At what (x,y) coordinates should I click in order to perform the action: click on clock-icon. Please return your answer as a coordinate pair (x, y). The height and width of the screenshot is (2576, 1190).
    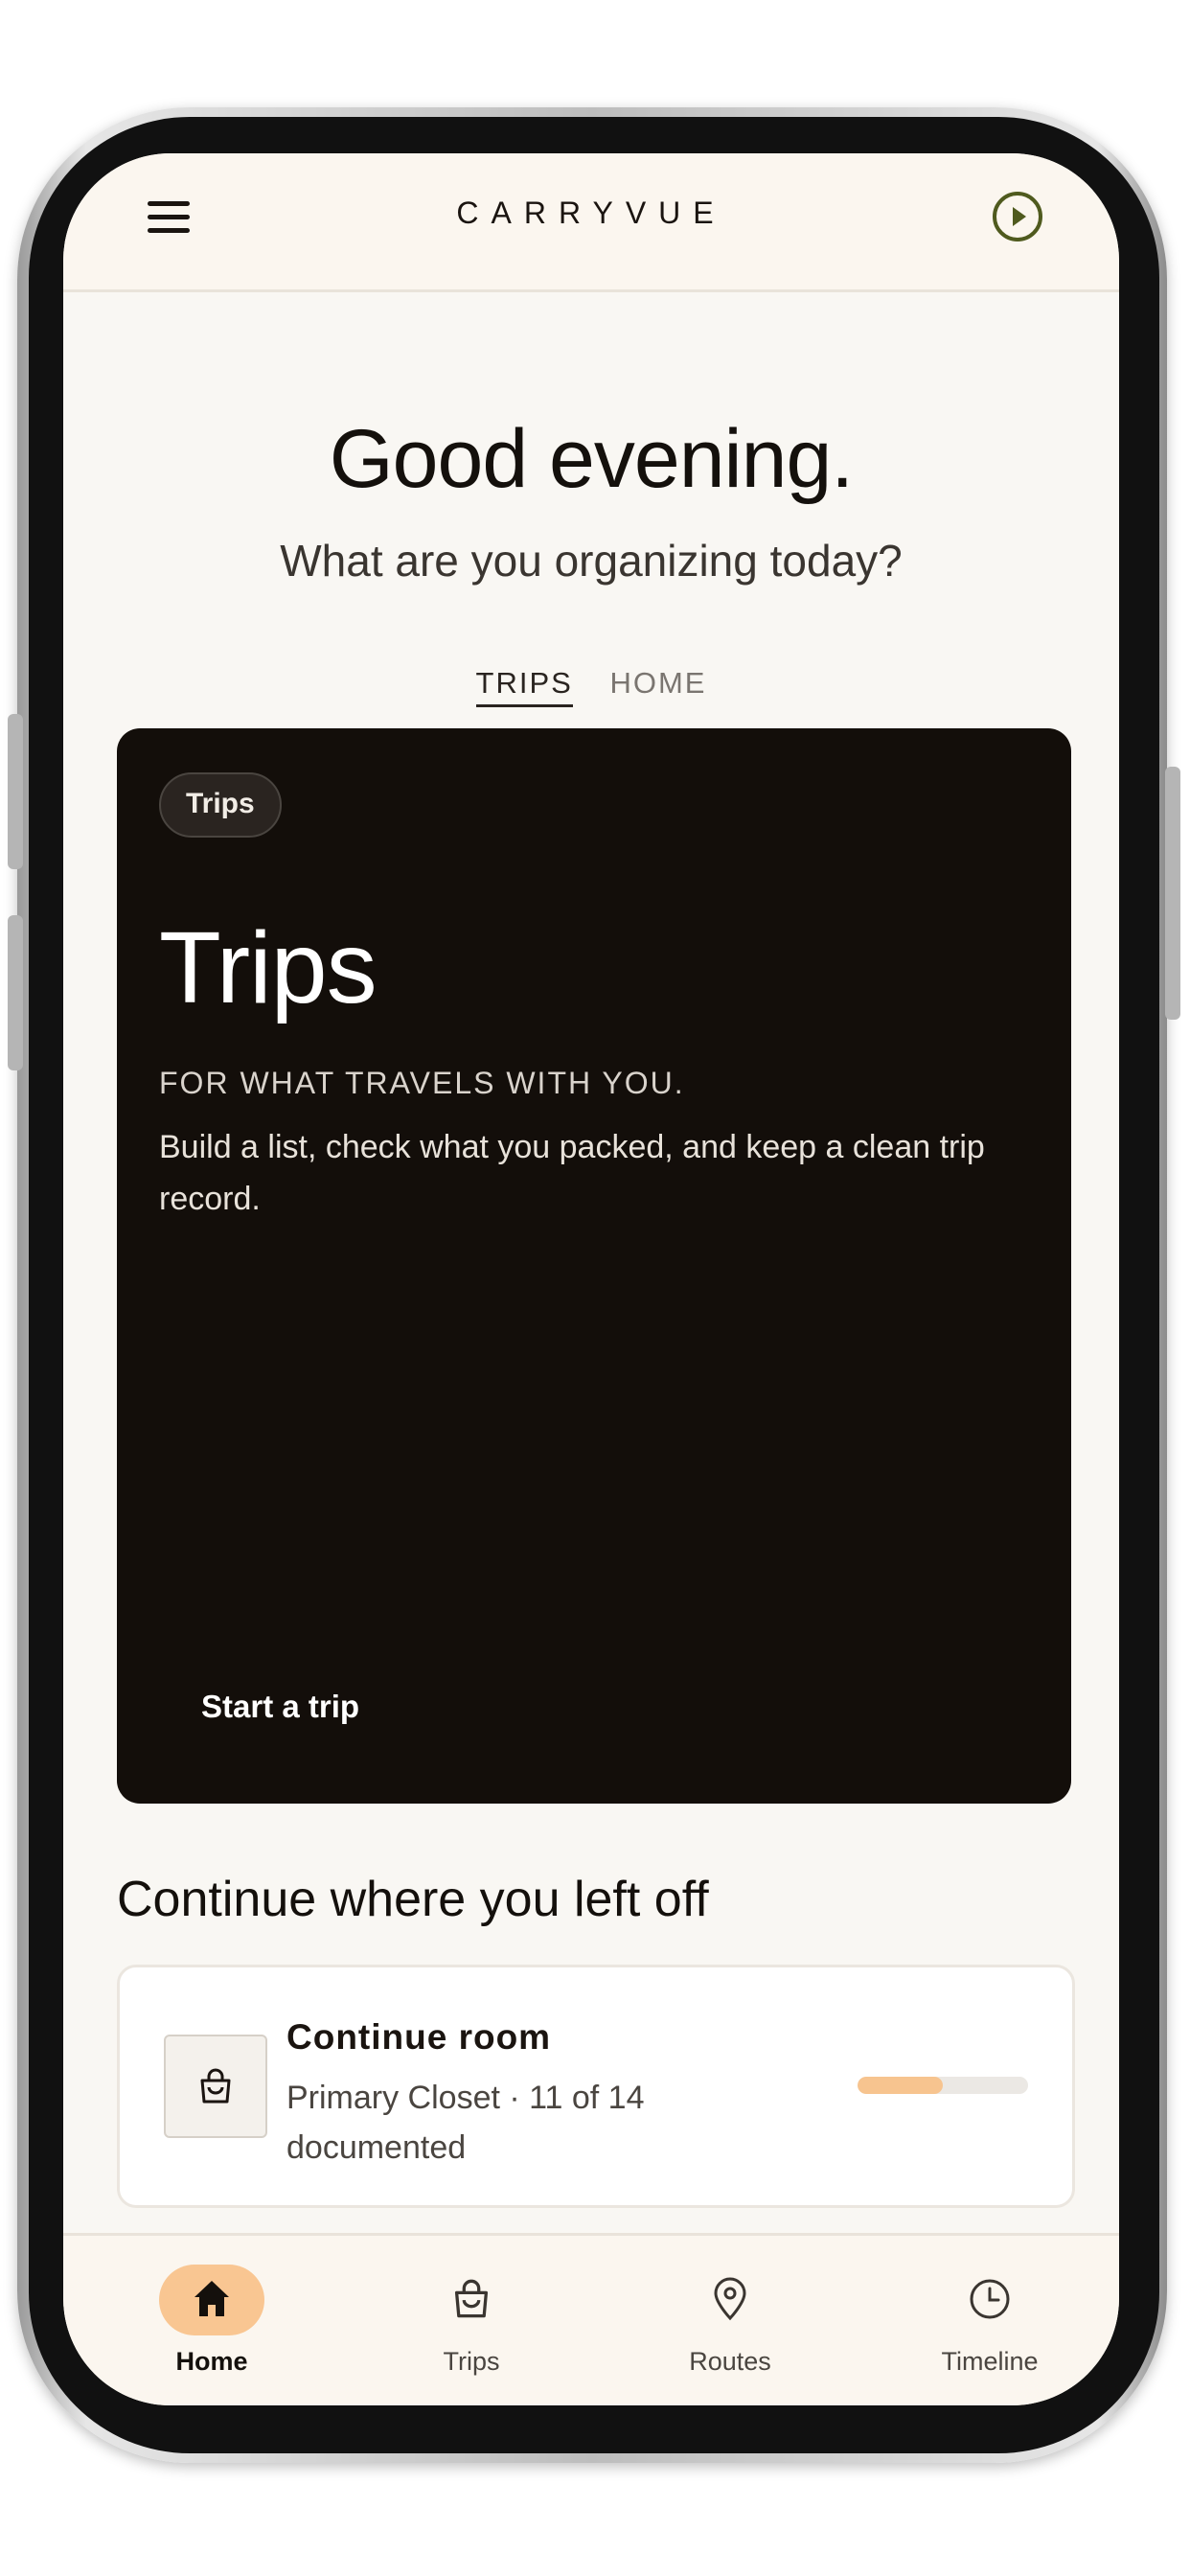
    Looking at the image, I should click on (990, 2299).